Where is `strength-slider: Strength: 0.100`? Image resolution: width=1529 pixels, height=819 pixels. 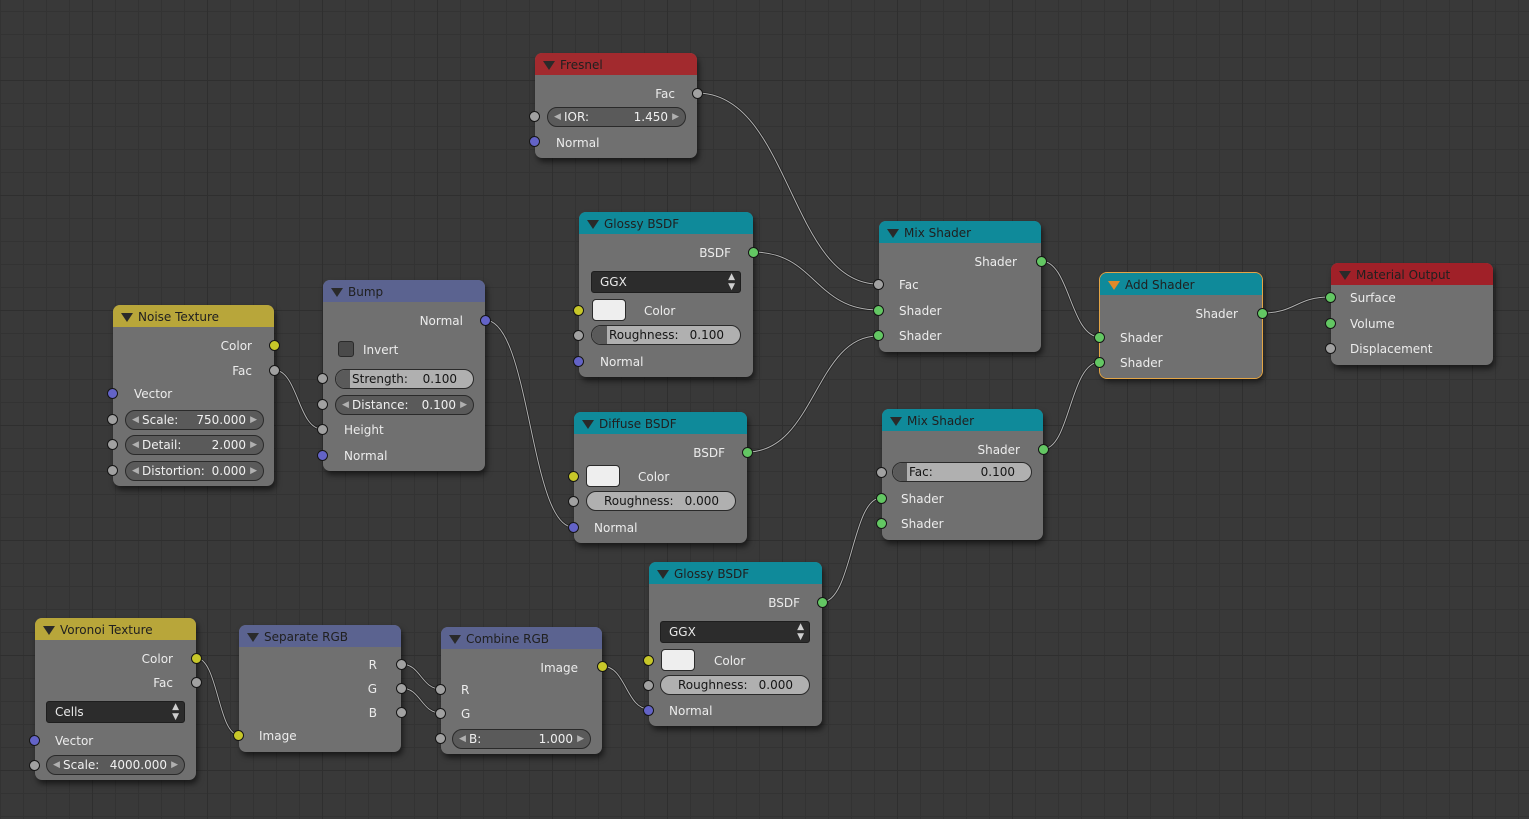 strength-slider: Strength: 0.100 is located at coordinates (404, 379).